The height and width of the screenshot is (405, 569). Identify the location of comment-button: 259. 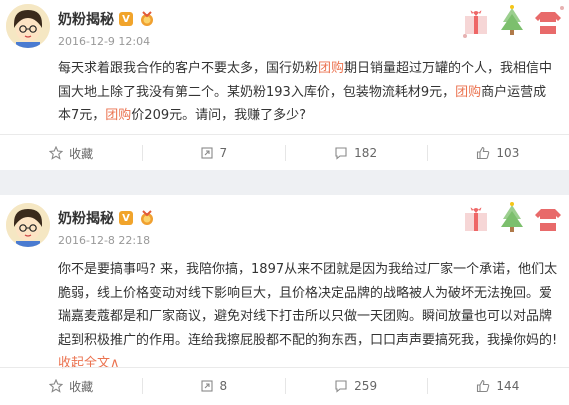
(355, 386).